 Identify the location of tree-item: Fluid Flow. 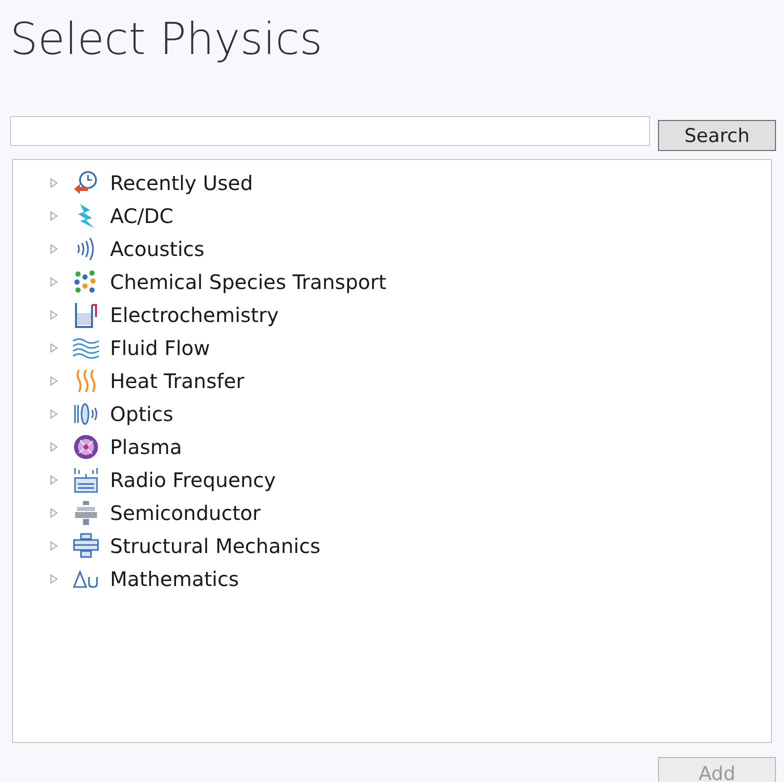
(160, 348).